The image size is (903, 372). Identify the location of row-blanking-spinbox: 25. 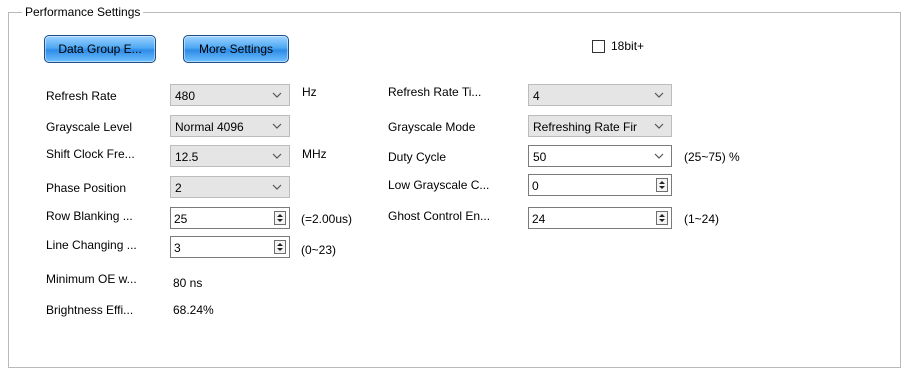
(230, 218).